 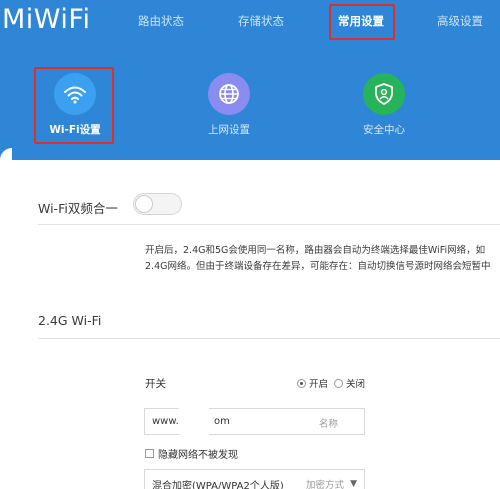 What do you see at coordinates (155, 384) in the screenshot?
I see `switch-label: 开关` at bounding box center [155, 384].